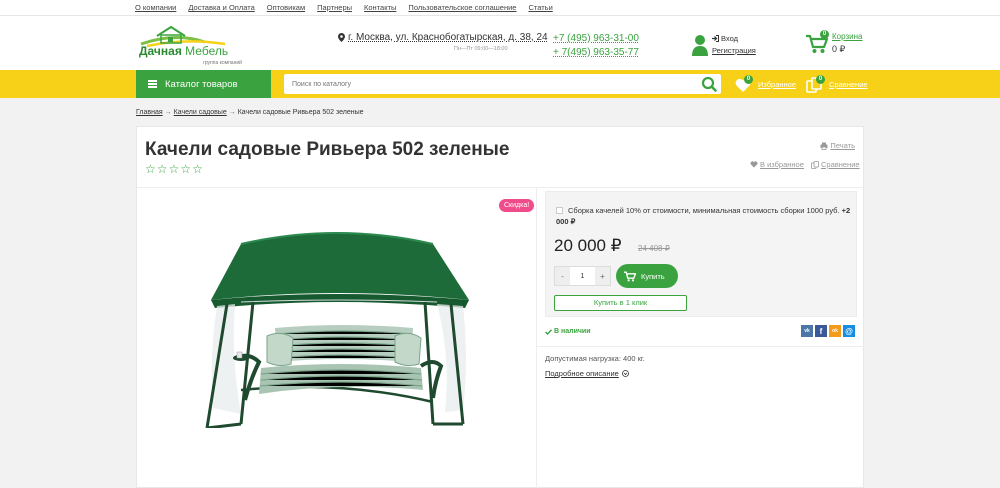  What do you see at coordinates (596, 53) in the screenshot?
I see `phone-2: + 7(495) 963-35-77` at bounding box center [596, 53].